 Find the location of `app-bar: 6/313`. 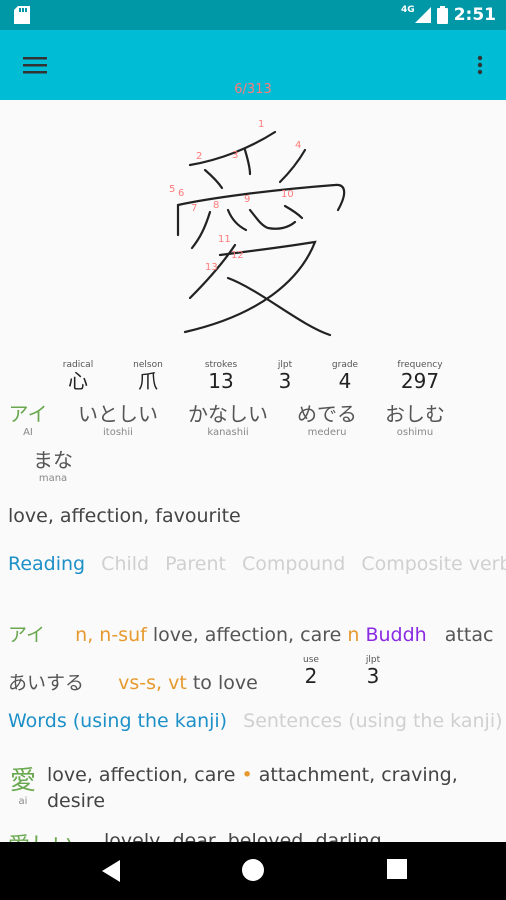

app-bar: 6/313 is located at coordinates (253, 65).